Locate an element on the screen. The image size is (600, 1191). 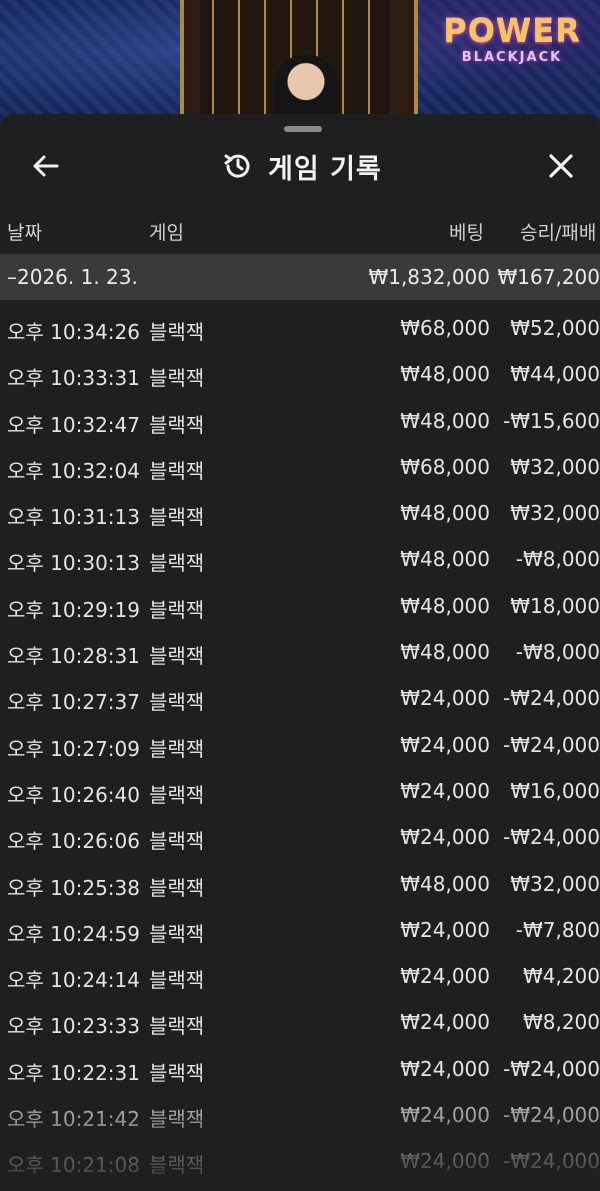
live-video-background: POWER BLACKJACK is located at coordinates (300, 65).